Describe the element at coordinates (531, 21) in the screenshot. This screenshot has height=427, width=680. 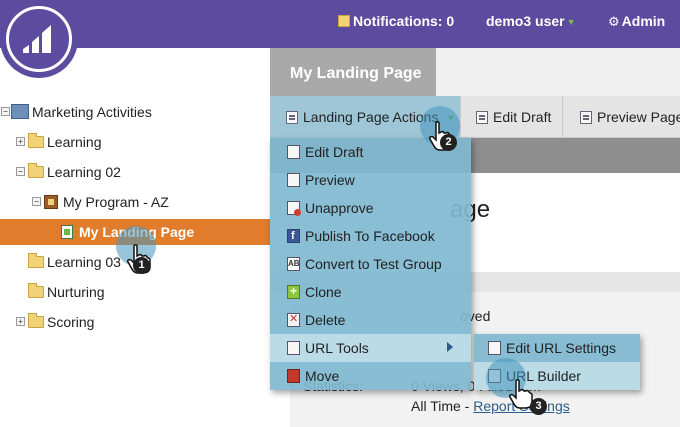
I see `user-menu: demo3 user ▼` at that location.